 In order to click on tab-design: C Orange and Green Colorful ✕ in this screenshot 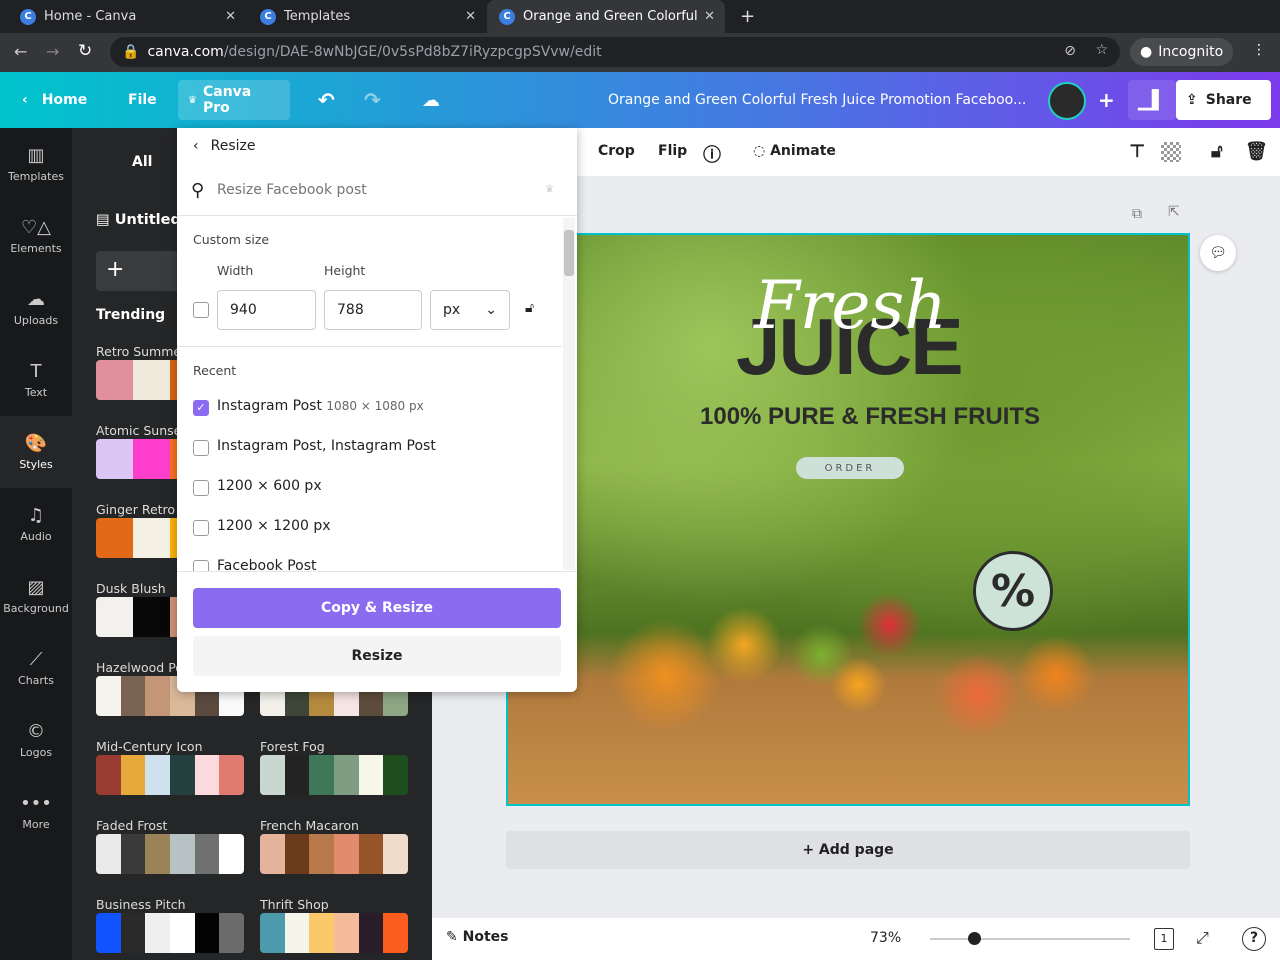, I will do `click(606, 16)`.